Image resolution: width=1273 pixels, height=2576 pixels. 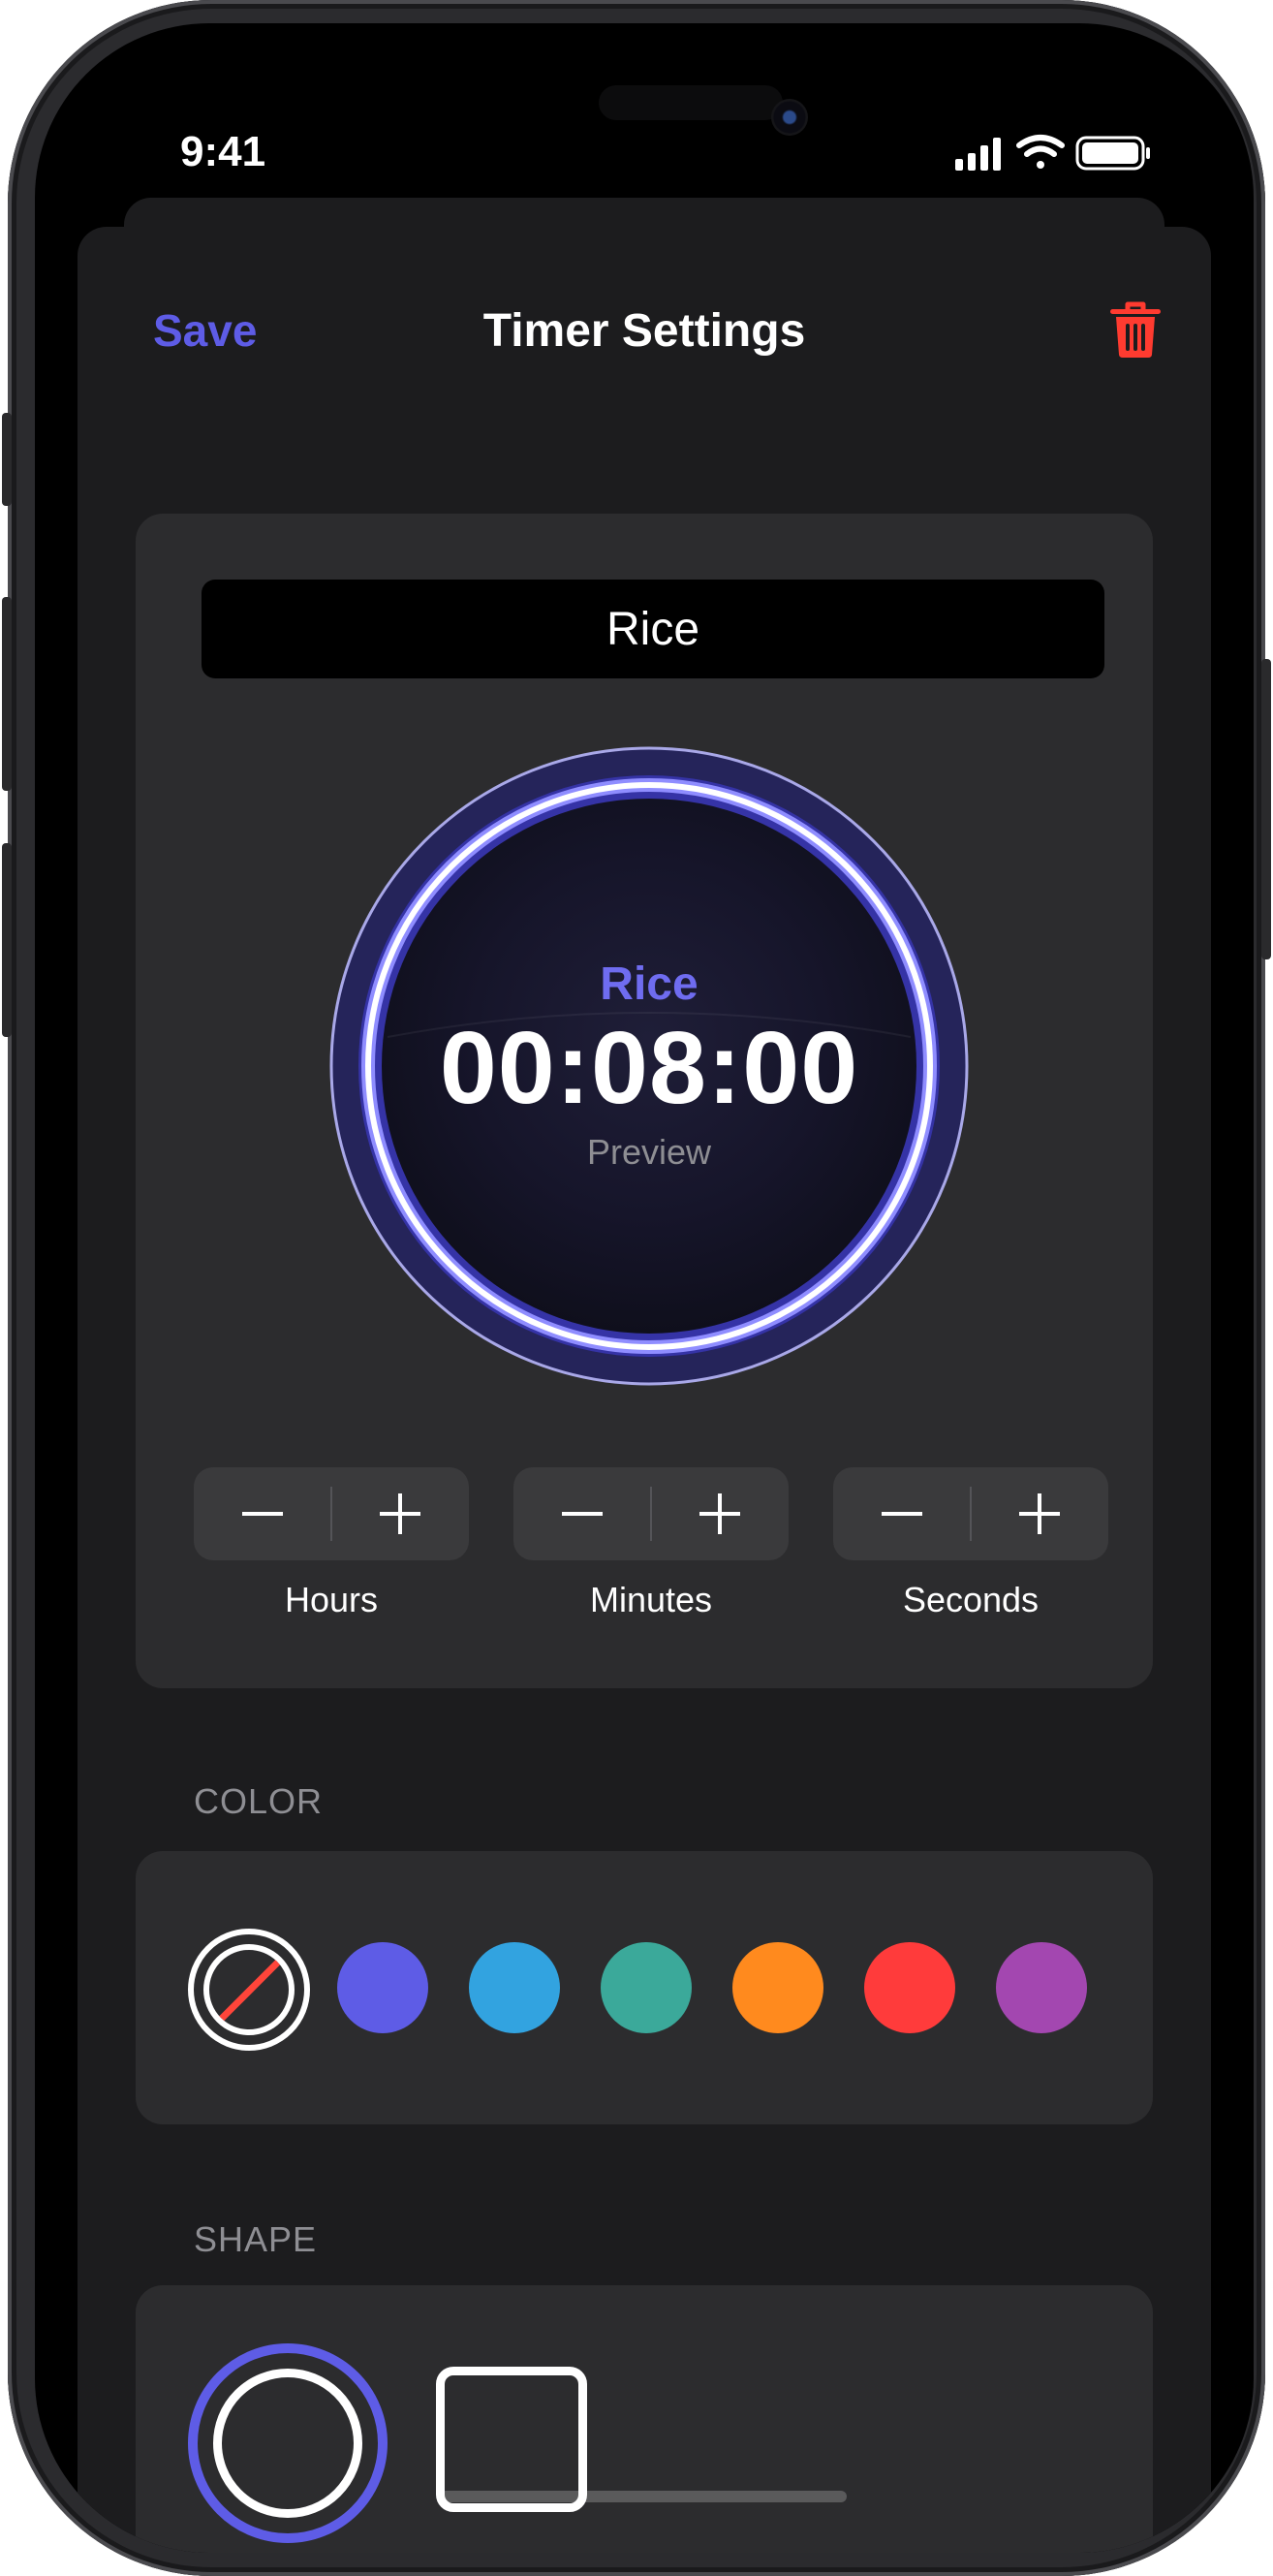 I want to click on seconds-increment-button, so click(x=1039, y=1513).